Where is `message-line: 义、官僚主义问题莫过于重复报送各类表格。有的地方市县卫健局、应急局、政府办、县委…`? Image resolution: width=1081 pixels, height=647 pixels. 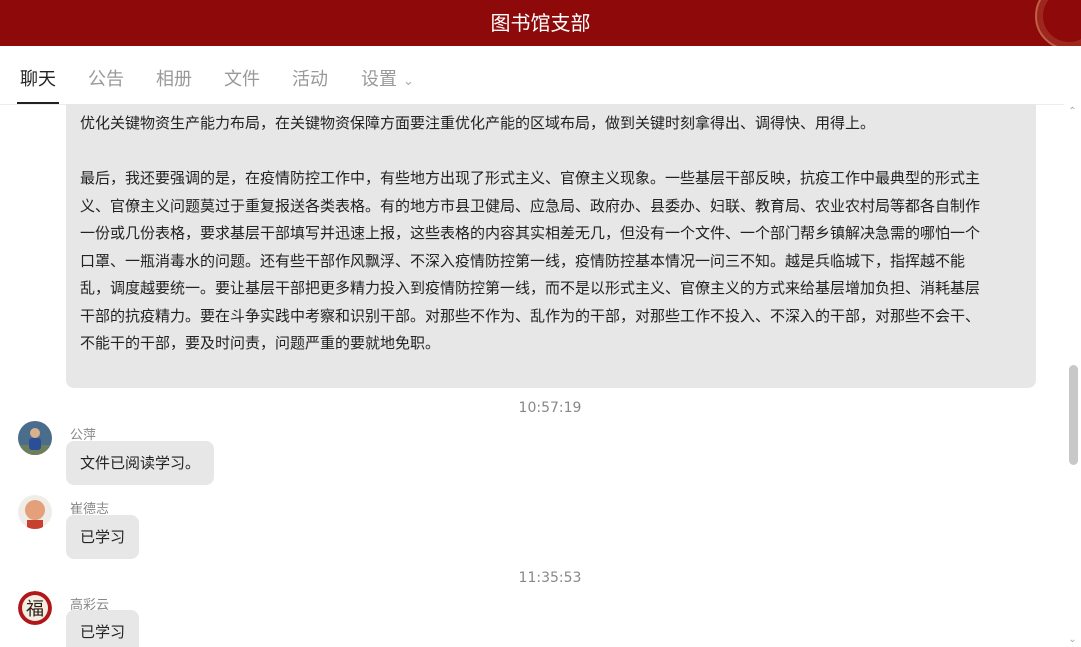 message-line: 义、官僚主义问题莫过于重复报送各类表格。有的地方市县卫健局、应急局、政府办、县委… is located at coordinates (530, 205).